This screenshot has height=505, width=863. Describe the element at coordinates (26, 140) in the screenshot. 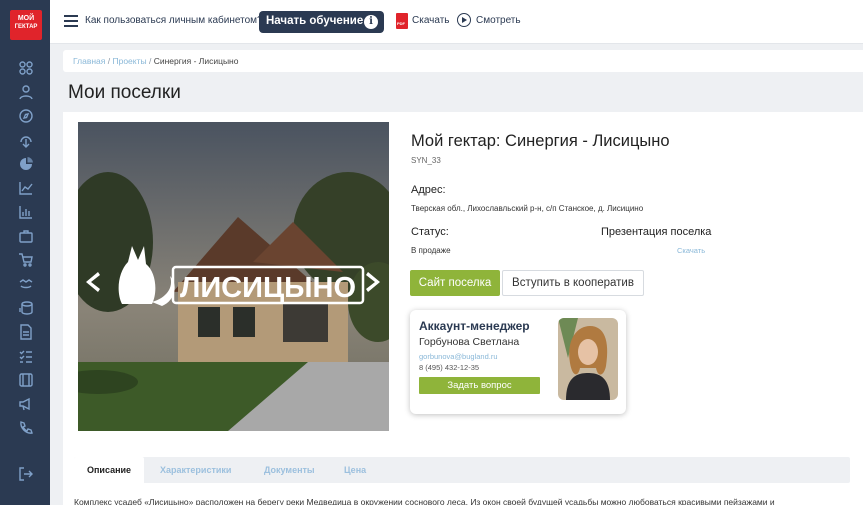

I see `globe-icon` at that location.